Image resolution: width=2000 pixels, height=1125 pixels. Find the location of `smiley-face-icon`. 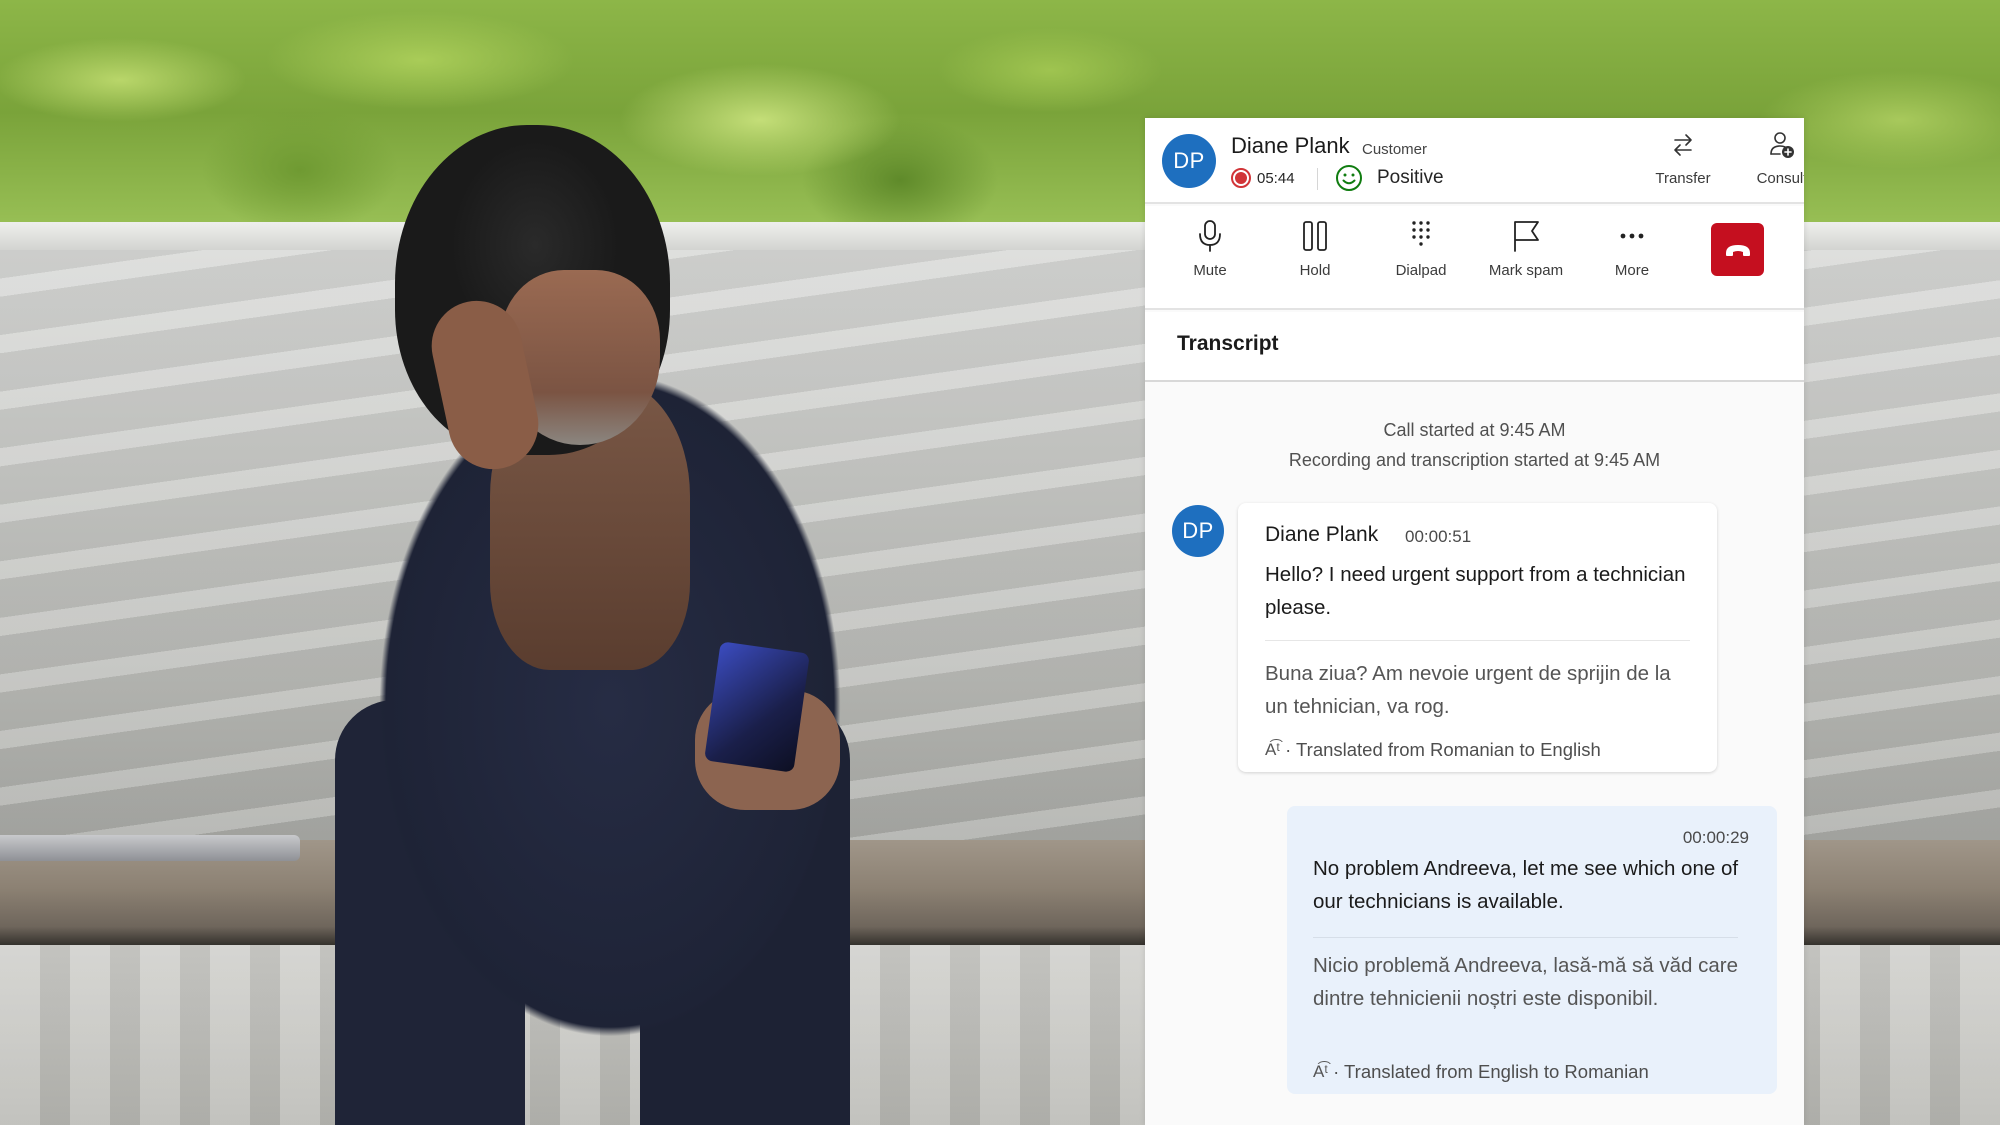

smiley-face-icon is located at coordinates (1349, 178).